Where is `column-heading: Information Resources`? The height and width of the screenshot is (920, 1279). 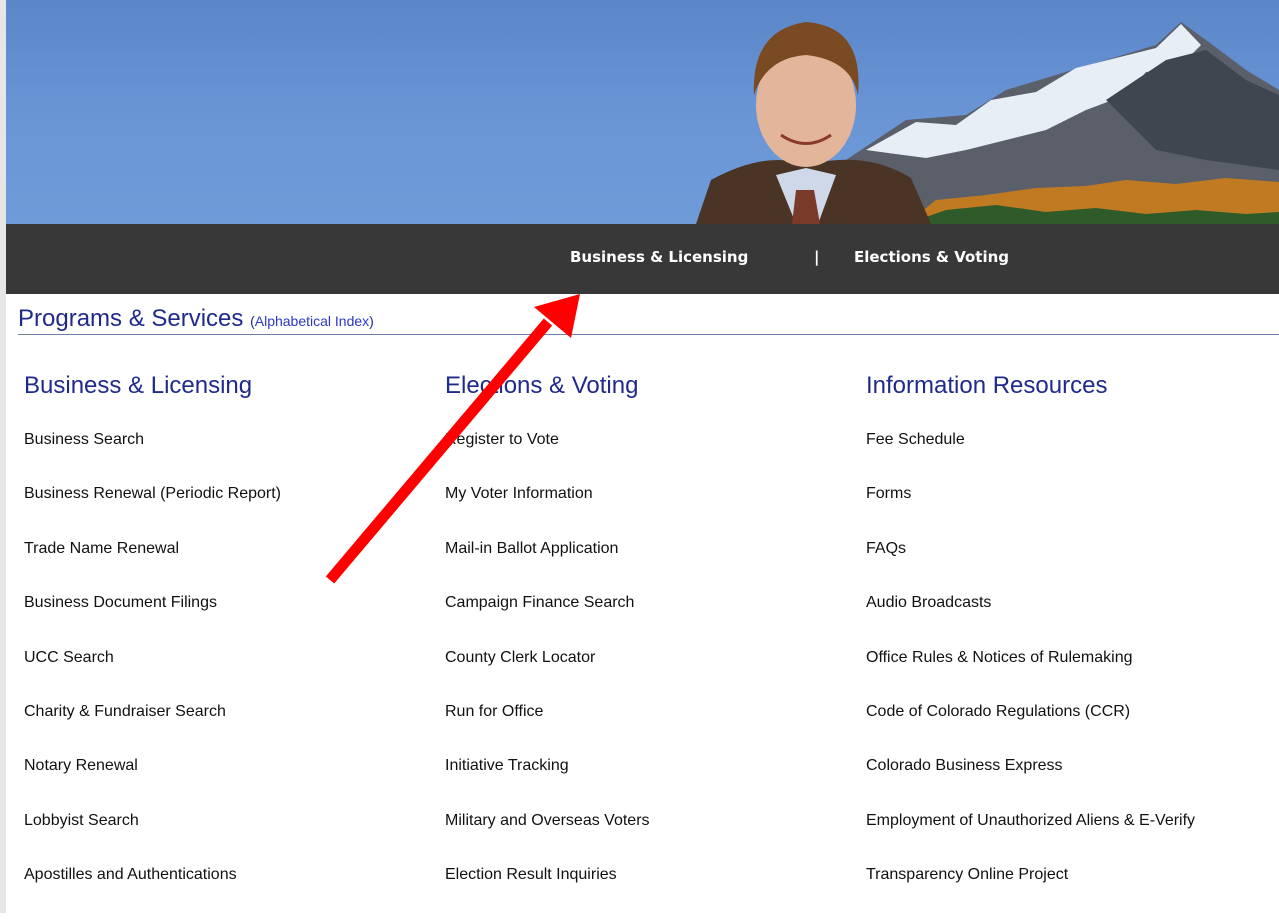
column-heading: Information Resources is located at coordinates (987, 385).